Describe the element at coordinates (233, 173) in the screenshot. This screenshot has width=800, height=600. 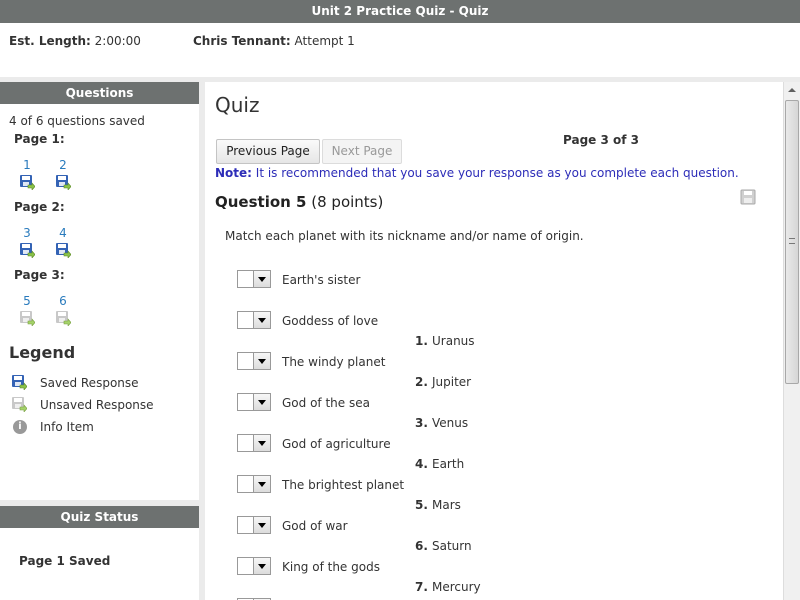
I see `note-label: Note:` at that location.